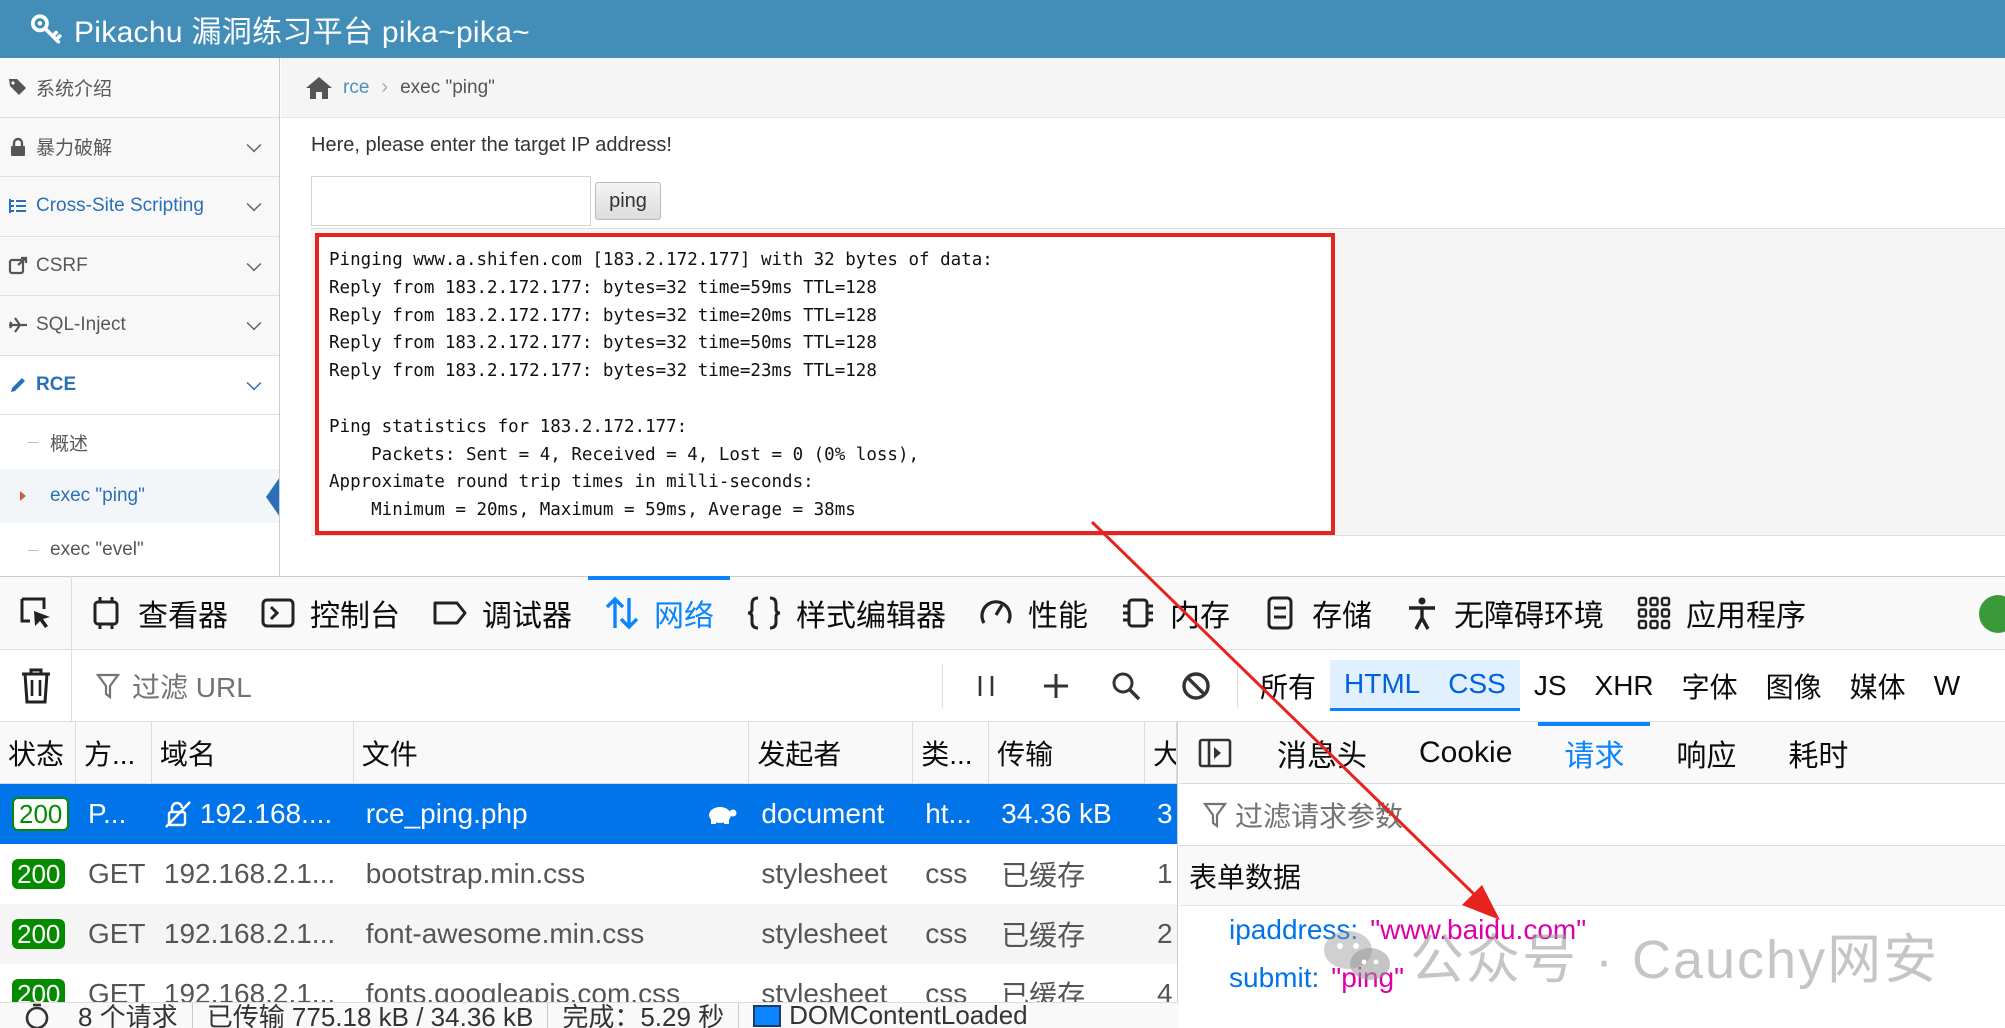 The width and height of the screenshot is (2005, 1028). Describe the element at coordinates (18, 87) in the screenshot. I see `tags-icon` at that location.